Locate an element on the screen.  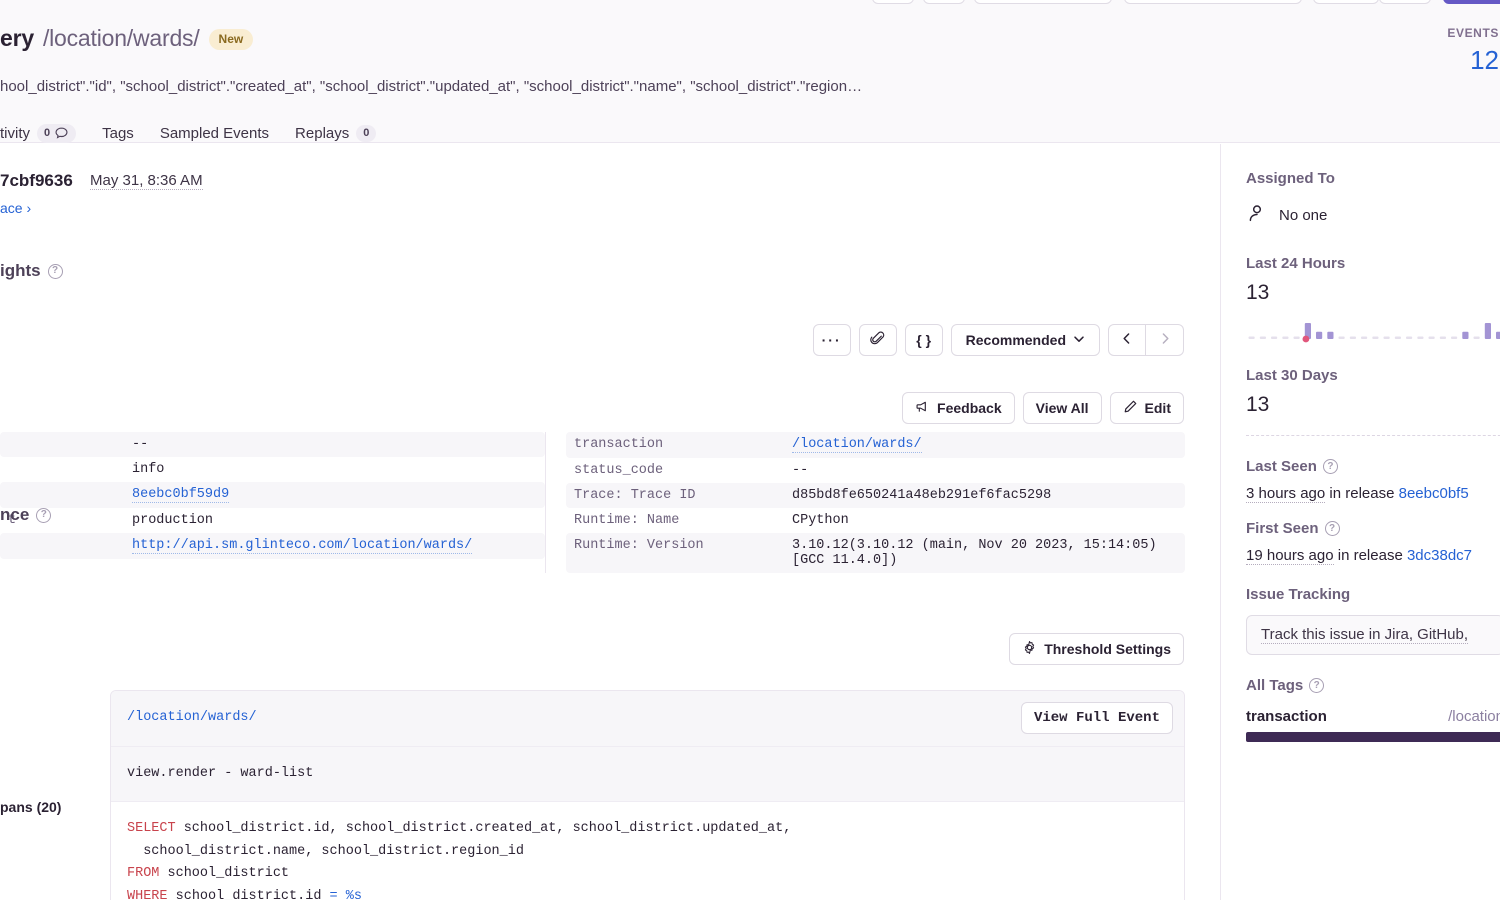
braces-icon: { } is located at coordinates (924, 340).